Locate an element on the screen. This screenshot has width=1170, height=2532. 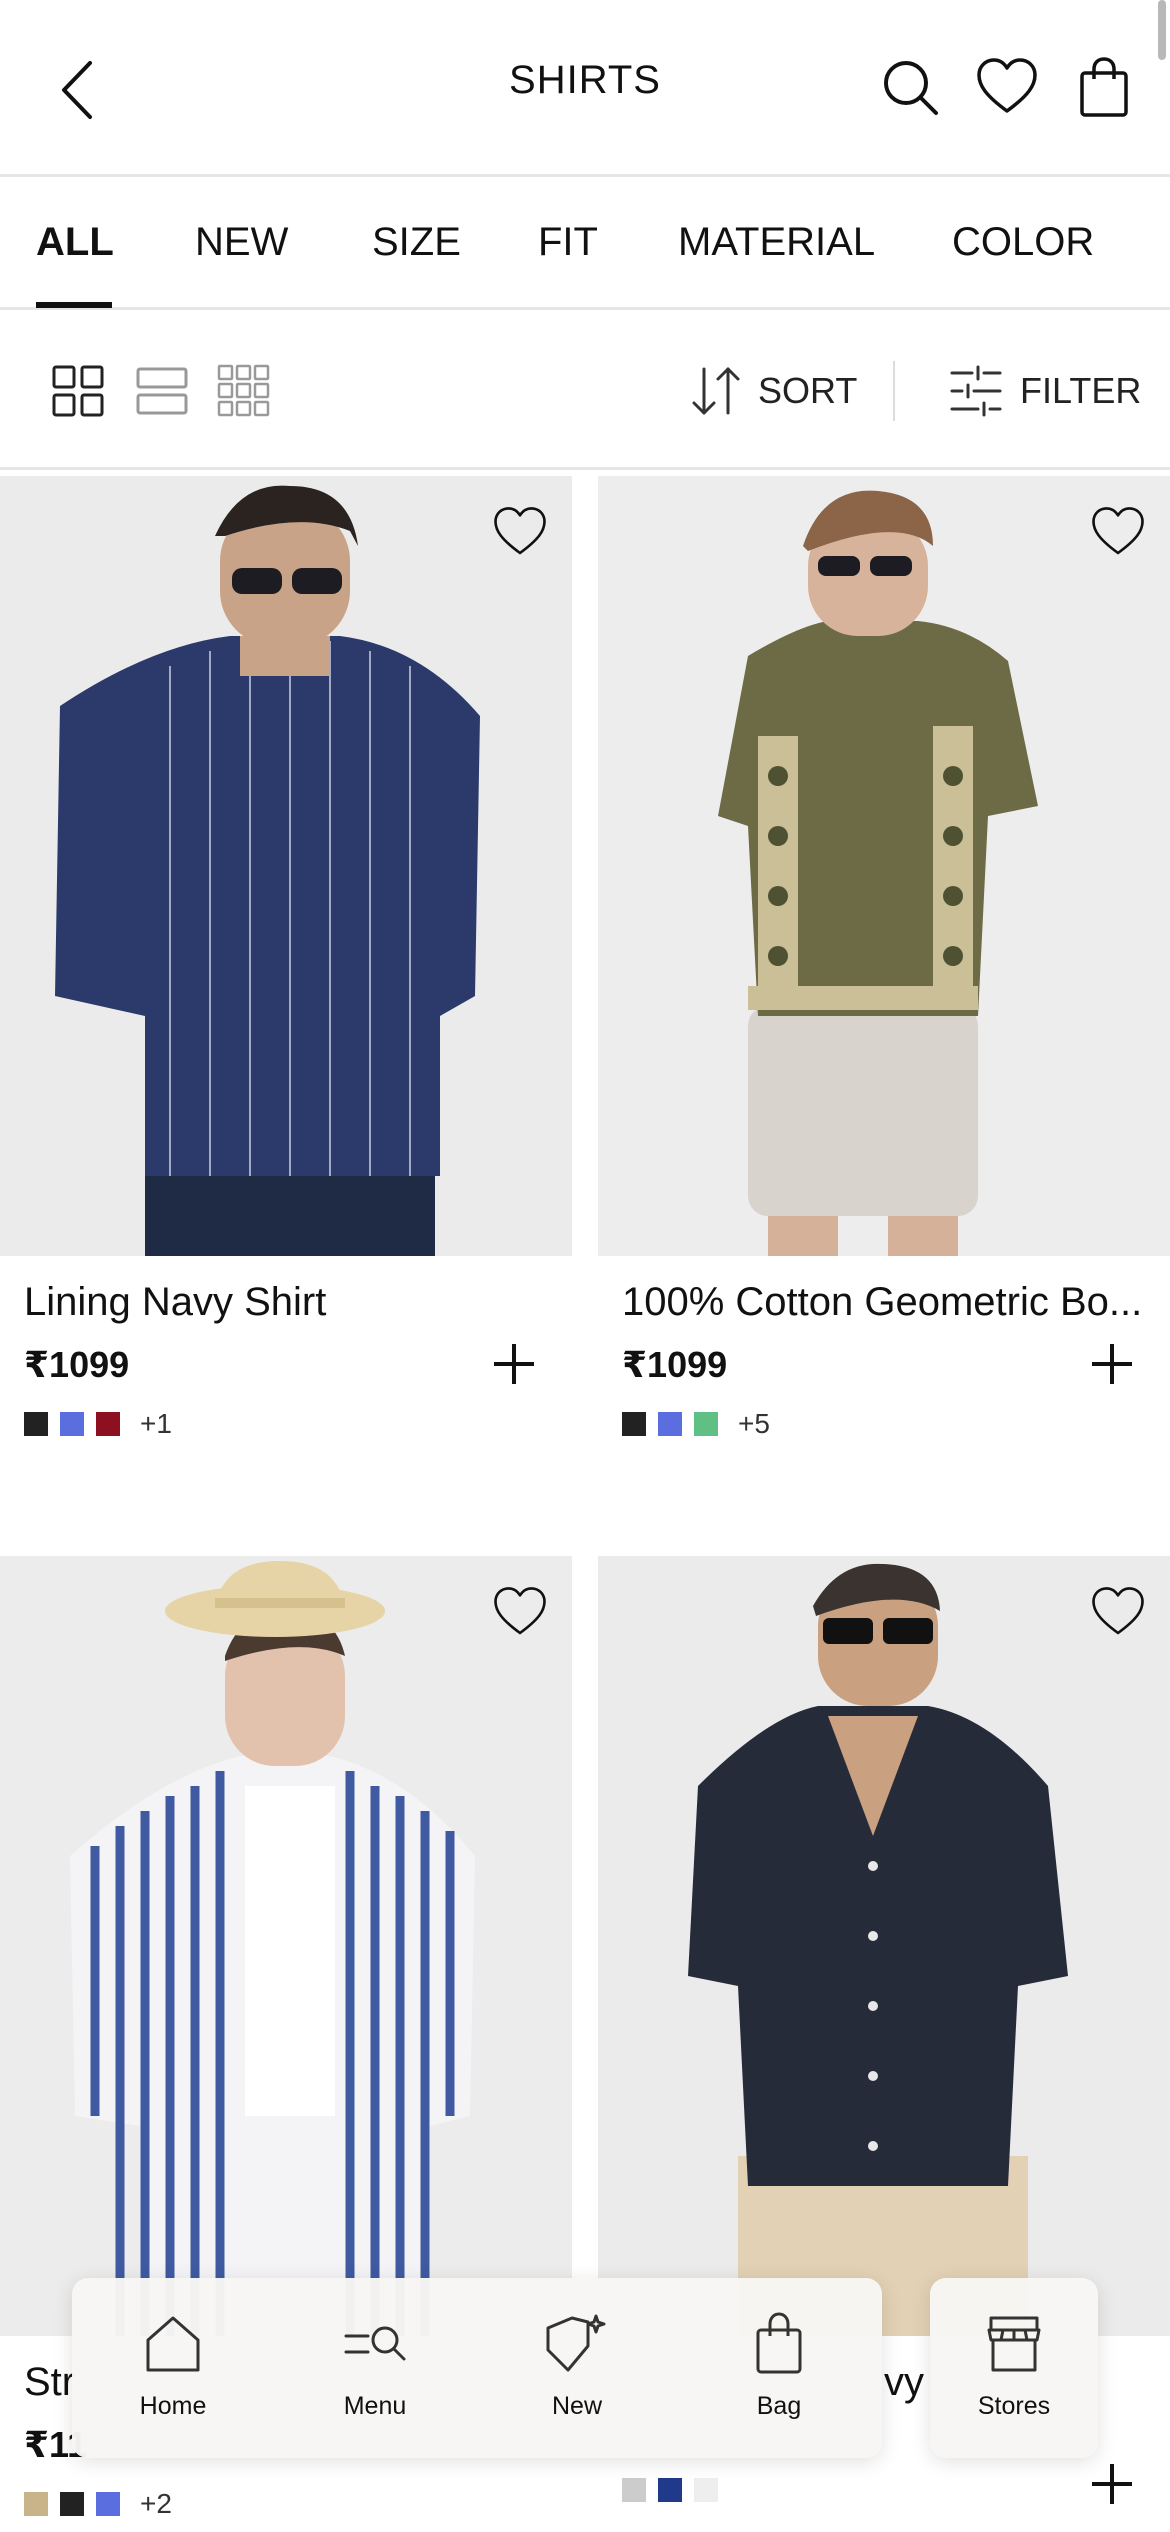
store-icon is located at coordinates (1014, 2344).